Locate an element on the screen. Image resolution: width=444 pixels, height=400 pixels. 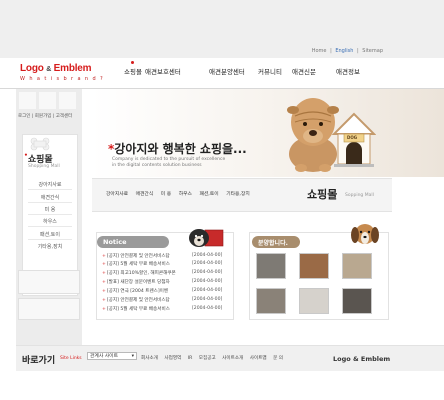
sidebar-item-etc: 기타용,장치 is located at coordinates (50, 246).